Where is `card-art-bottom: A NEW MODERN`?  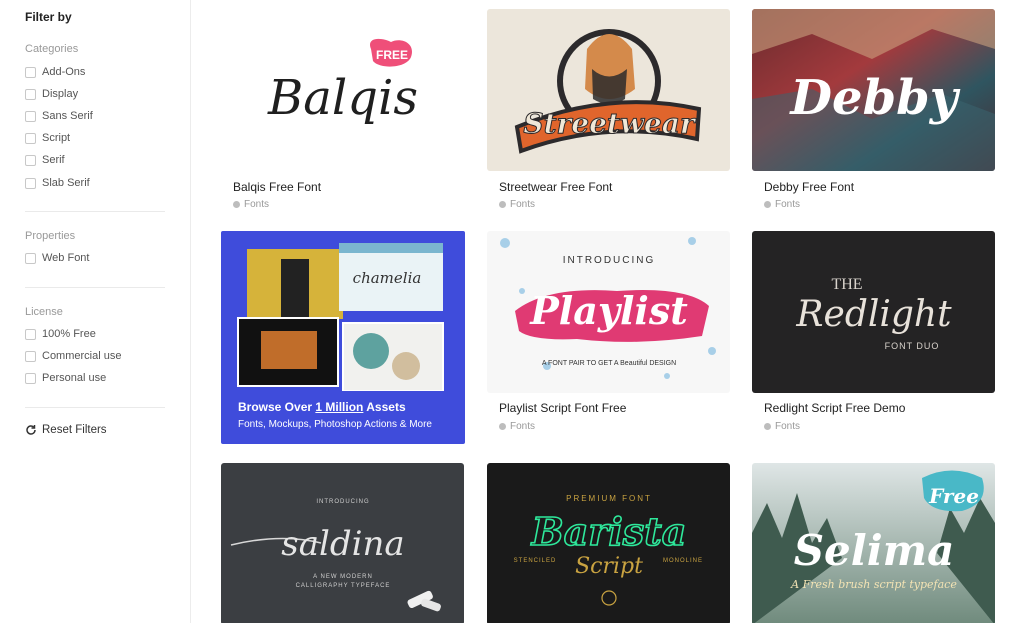
card-art-bottom: A NEW MODERN is located at coordinates (343, 577).